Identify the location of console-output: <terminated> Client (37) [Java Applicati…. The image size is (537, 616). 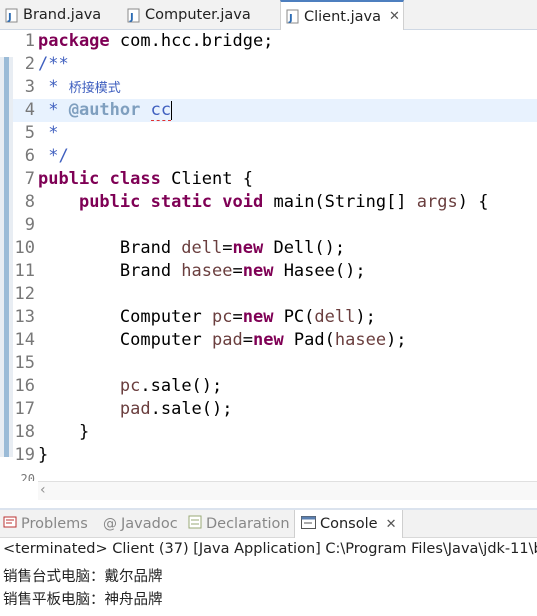
(268, 577).